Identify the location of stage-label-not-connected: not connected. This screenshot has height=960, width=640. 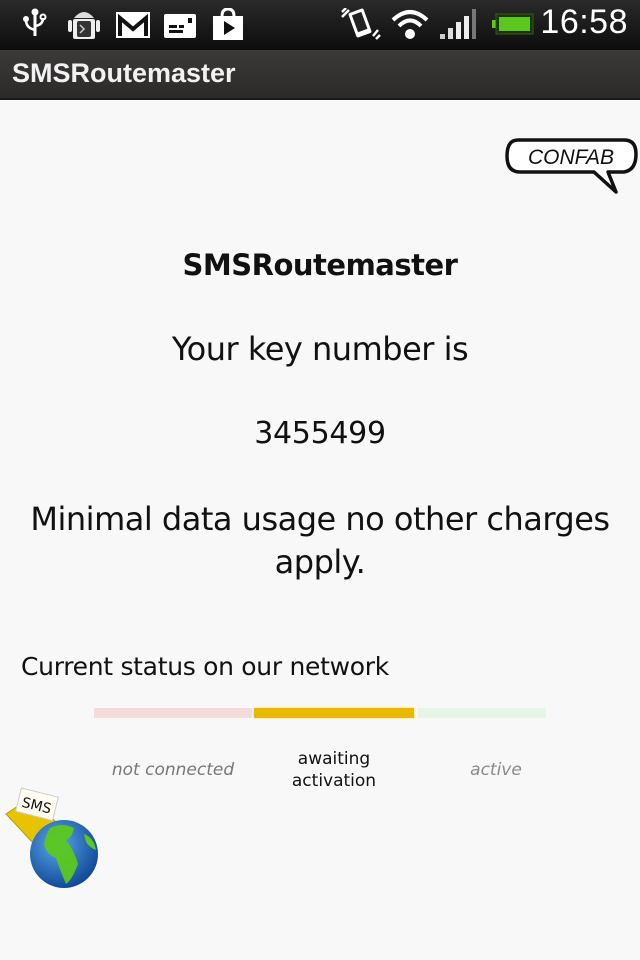
(173, 770).